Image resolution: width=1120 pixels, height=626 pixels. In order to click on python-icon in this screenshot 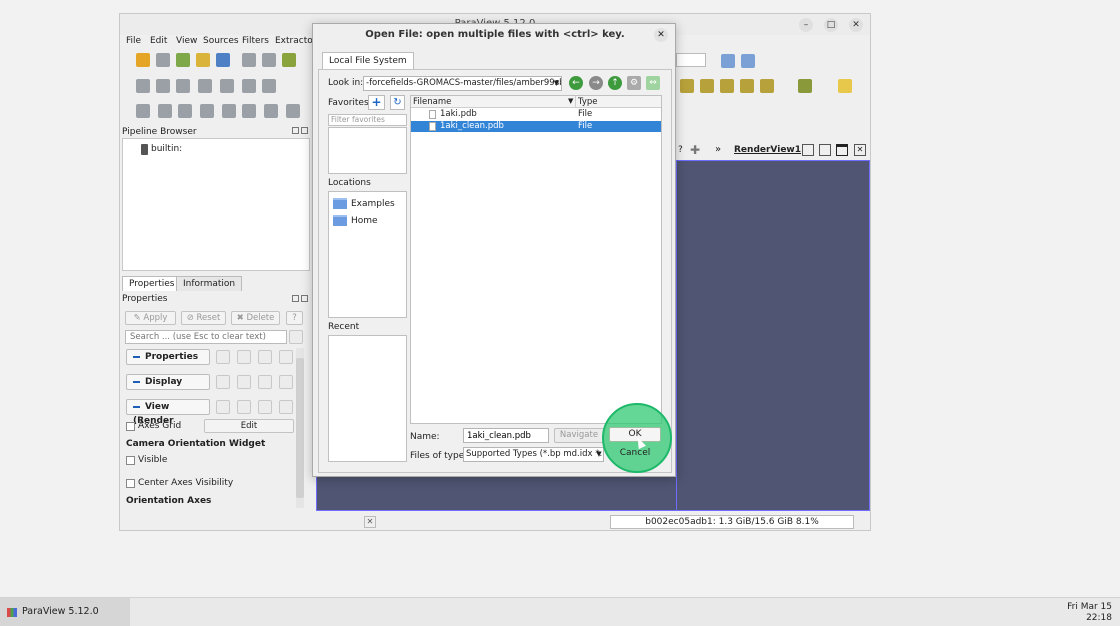, I will do `click(223, 60)`.